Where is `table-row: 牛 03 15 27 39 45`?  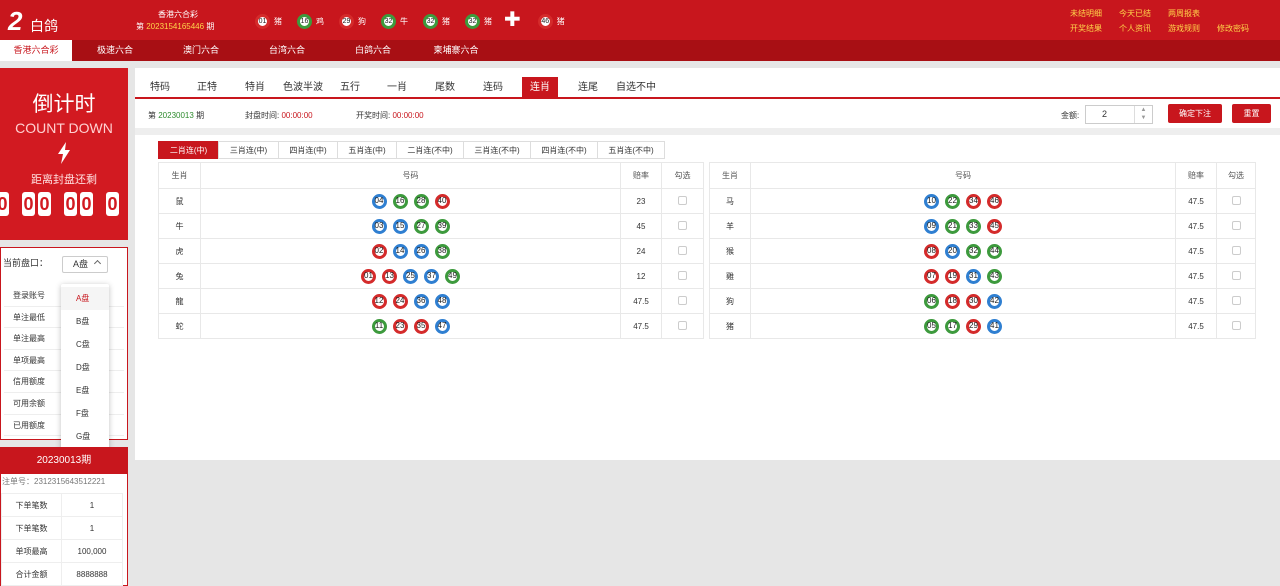
table-row: 牛 03 15 27 39 45 is located at coordinates (431, 226).